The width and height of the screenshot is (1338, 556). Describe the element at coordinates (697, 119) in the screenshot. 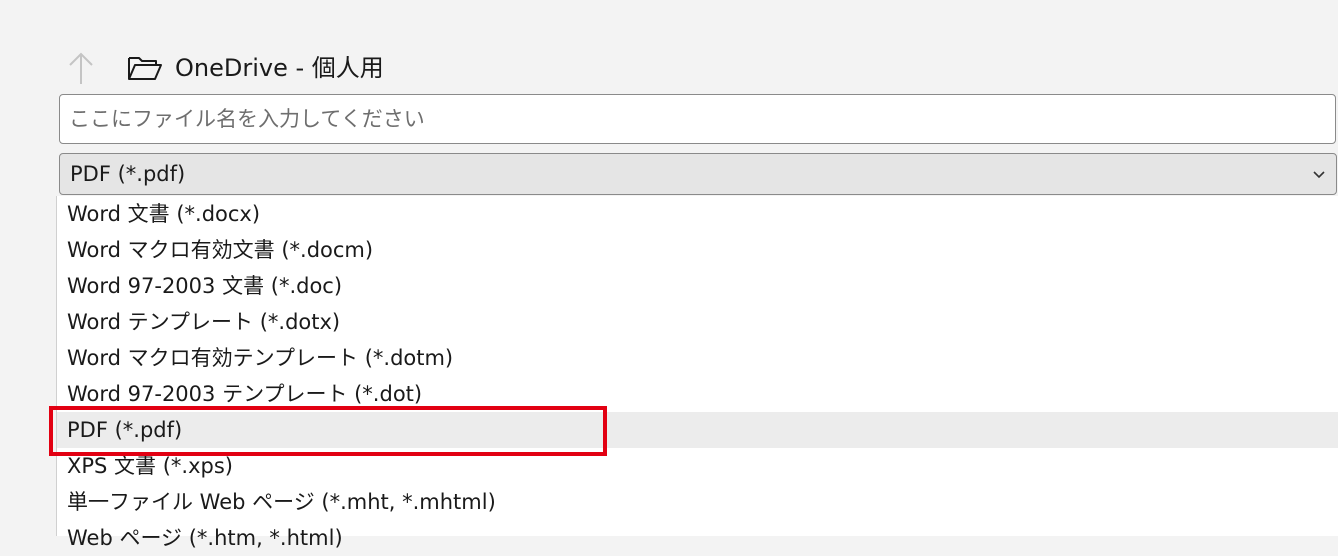

I see `filename-input` at that location.